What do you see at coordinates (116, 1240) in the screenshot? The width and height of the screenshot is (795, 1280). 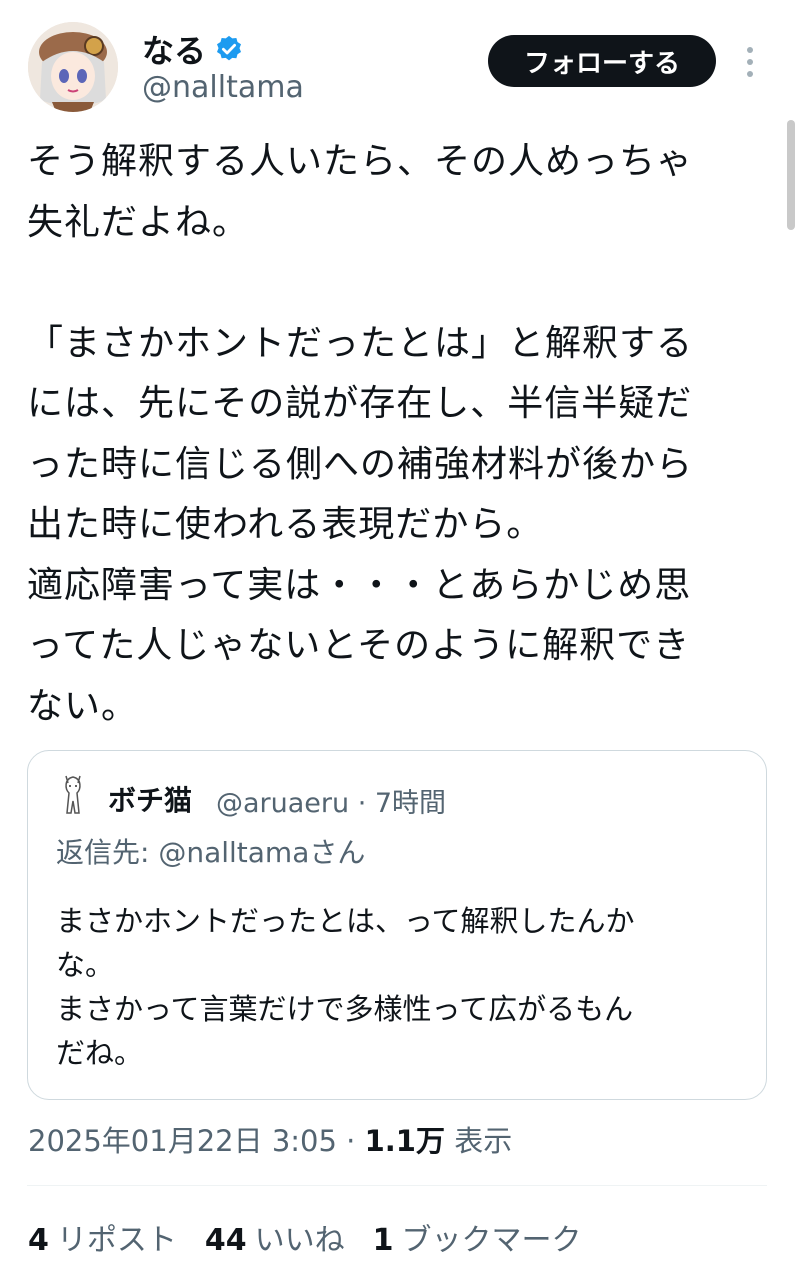 I see `repost-label: リポスト` at bounding box center [116, 1240].